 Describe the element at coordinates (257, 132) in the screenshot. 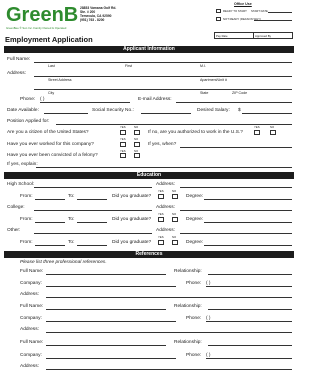

I see `authorized-yes-checkbox` at that location.